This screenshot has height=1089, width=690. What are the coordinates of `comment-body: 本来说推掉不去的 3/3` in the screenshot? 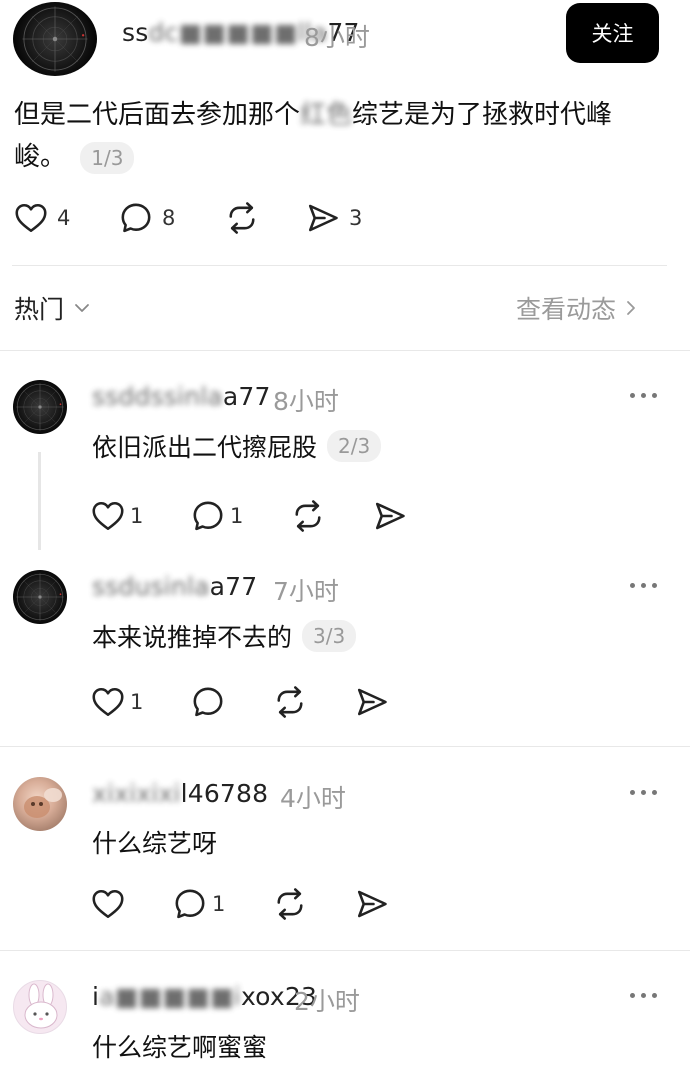 It's located at (224, 636).